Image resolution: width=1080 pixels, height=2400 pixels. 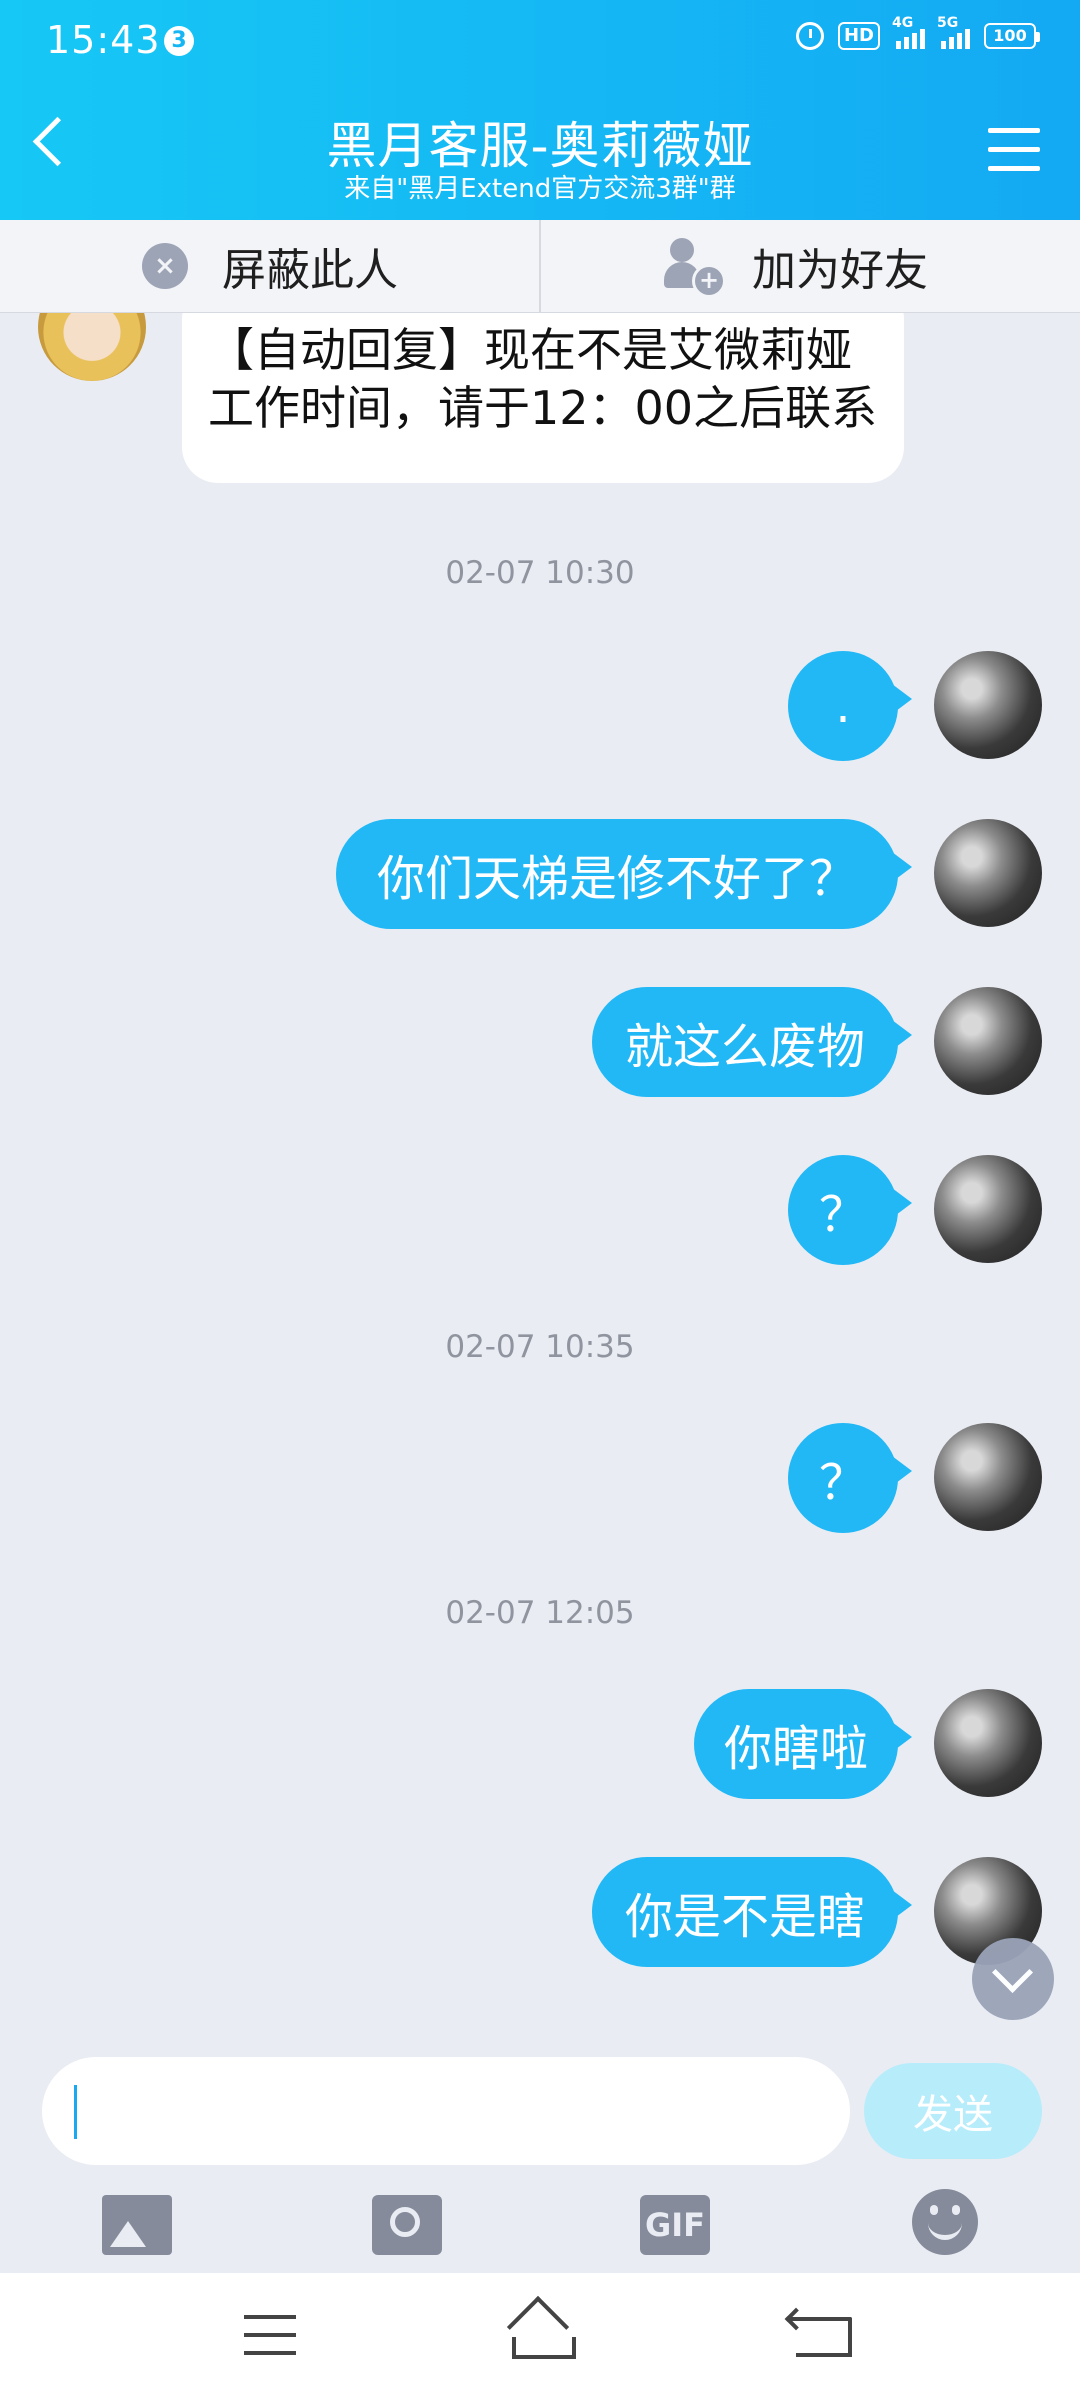 I want to click on status-icons: HD 4G 5G 100, so click(x=917, y=32).